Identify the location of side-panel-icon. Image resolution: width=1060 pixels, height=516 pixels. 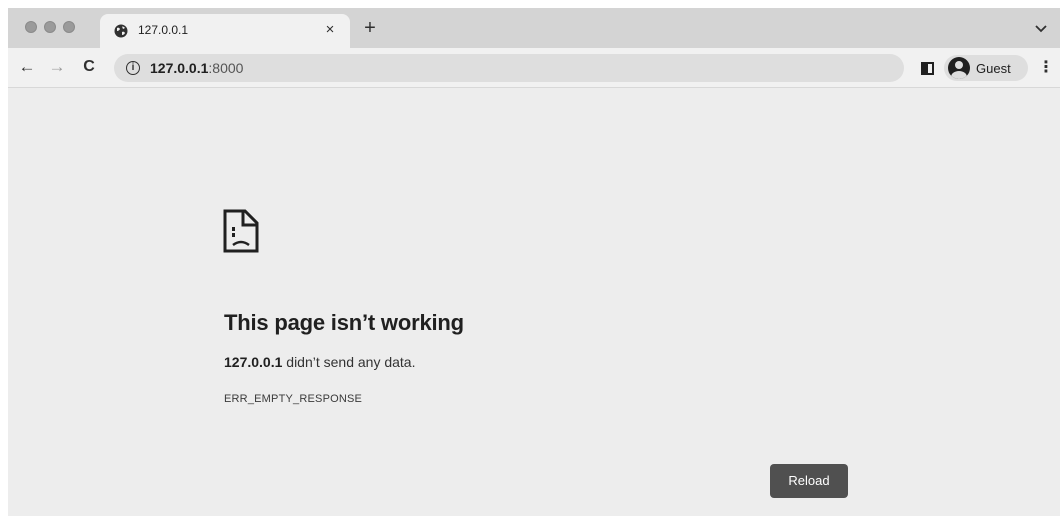
(927, 68).